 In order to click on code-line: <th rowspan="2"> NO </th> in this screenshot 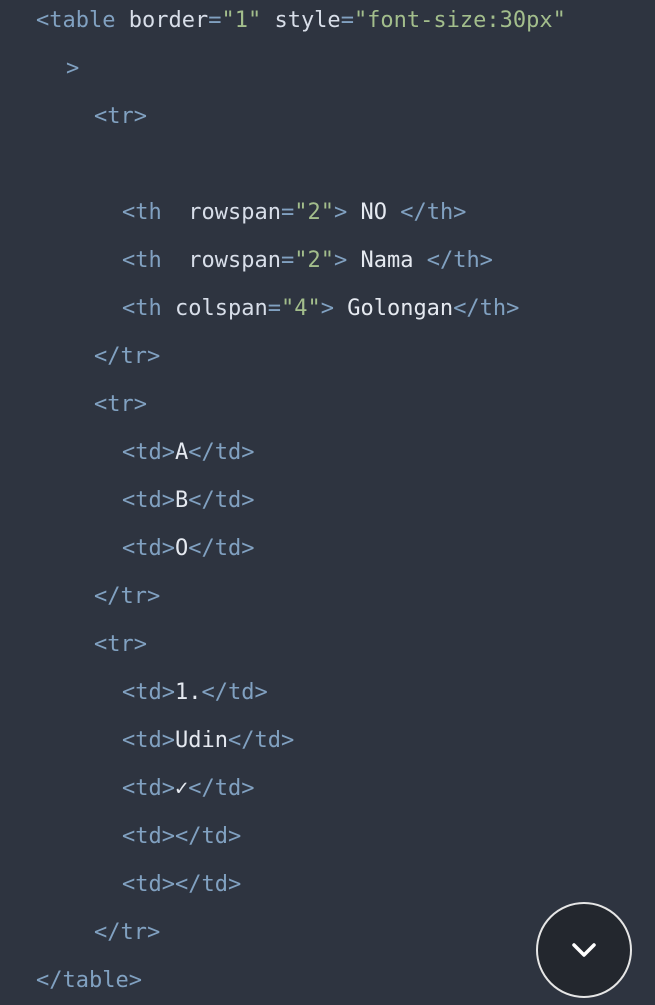, I will do `click(294, 213)`.